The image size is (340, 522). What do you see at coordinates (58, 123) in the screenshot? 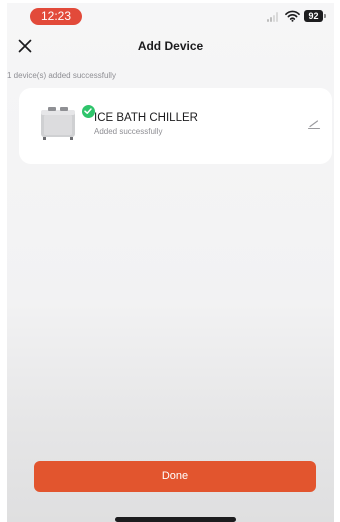
I see `chiller-device-icon` at bounding box center [58, 123].